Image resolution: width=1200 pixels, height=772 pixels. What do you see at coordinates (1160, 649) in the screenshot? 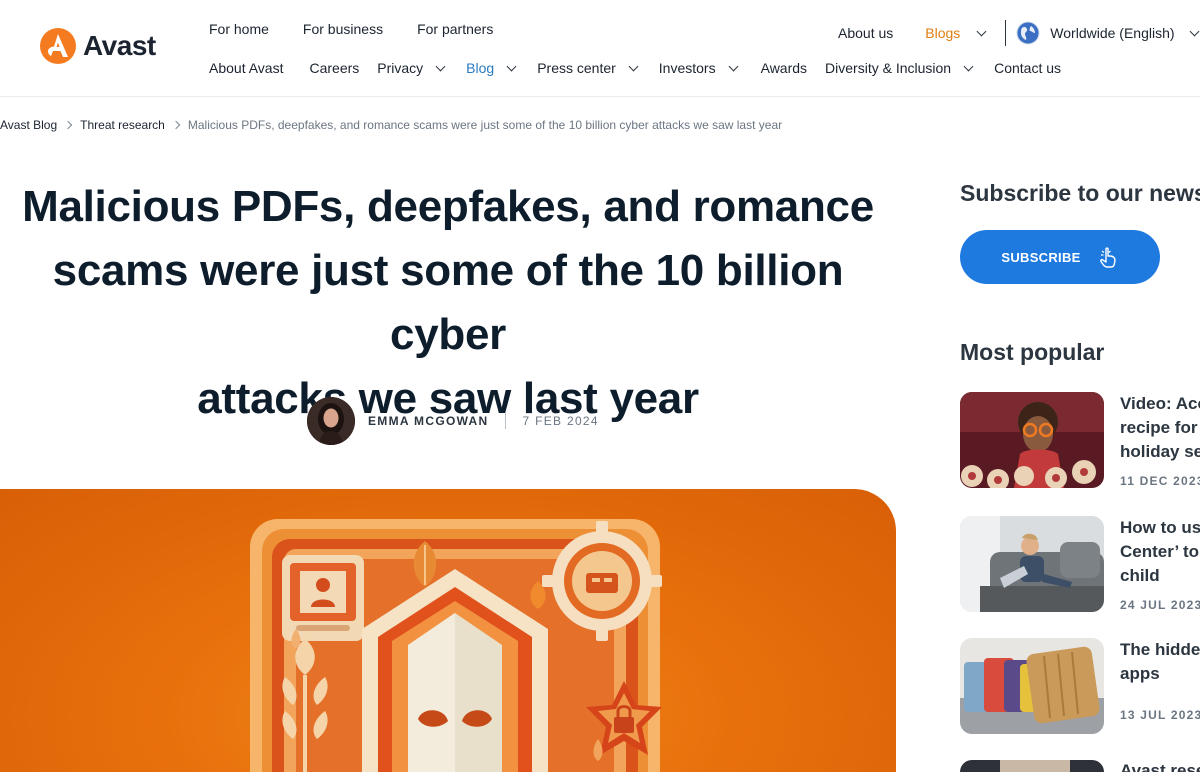
I see `post-title-line: The hidder` at bounding box center [1160, 649].